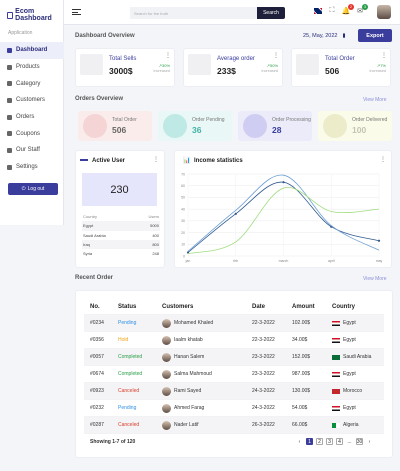  I want to click on sidebar-item-our-staff: Our Staff, so click(32, 150).